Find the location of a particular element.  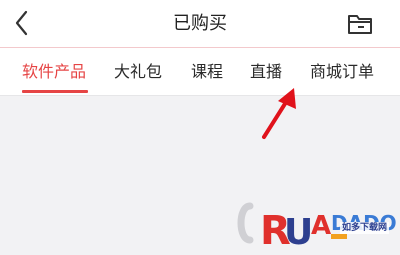

folder-button is located at coordinates (360, 24).